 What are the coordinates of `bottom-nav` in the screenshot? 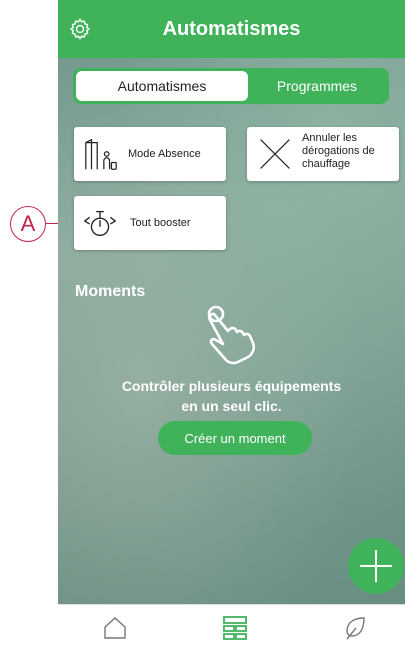 It's located at (231, 626).